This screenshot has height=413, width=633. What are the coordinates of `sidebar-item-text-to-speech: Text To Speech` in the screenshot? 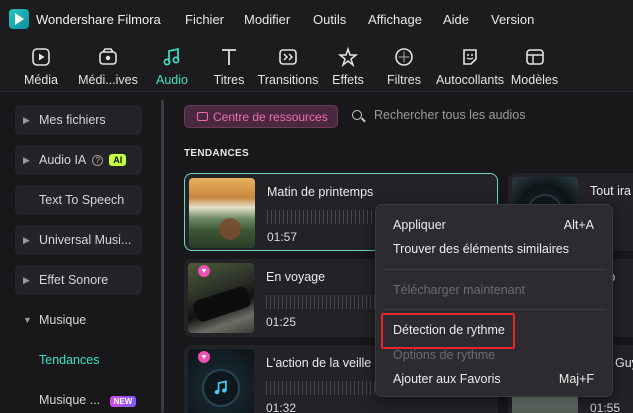 It's located at (78, 200).